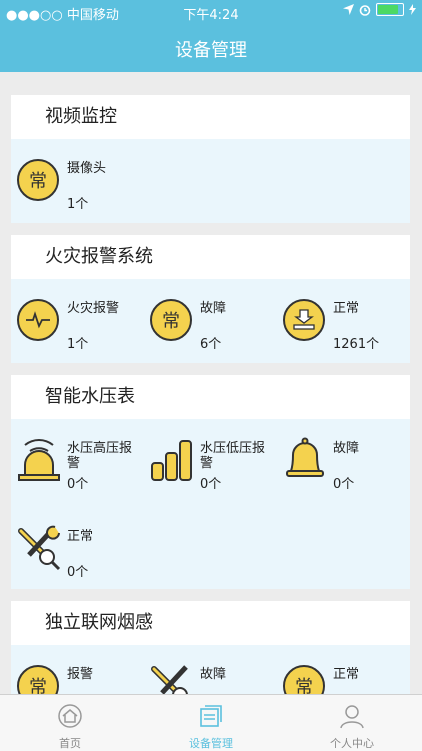  Describe the element at coordinates (305, 457) in the screenshot. I see `bell-icon` at that location.